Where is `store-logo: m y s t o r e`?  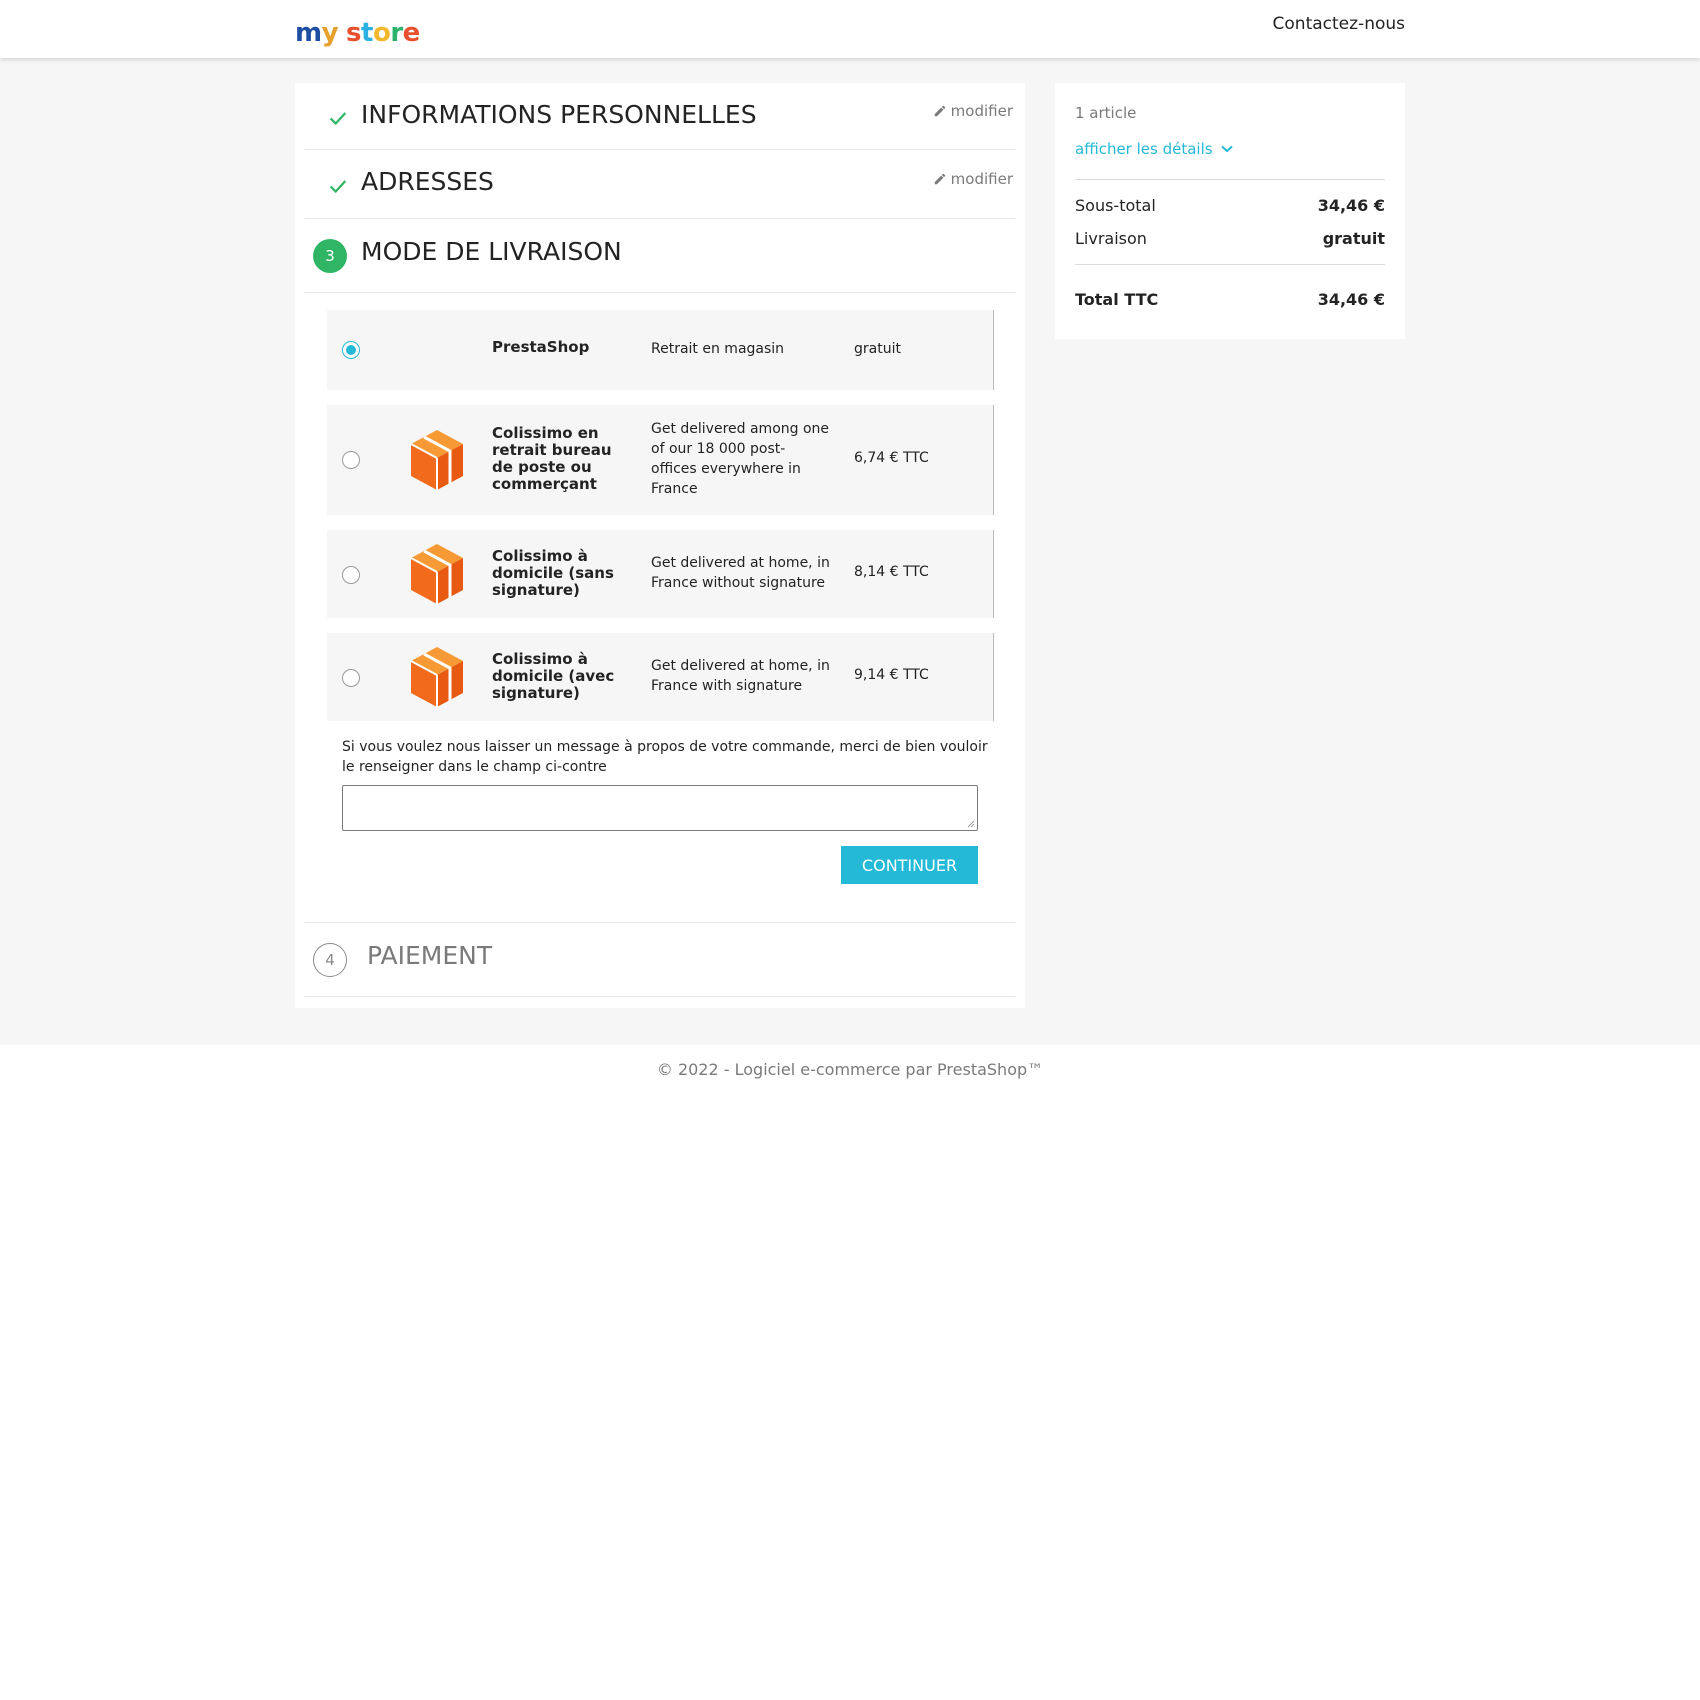 store-logo: m y s t o r e is located at coordinates (357, 28).